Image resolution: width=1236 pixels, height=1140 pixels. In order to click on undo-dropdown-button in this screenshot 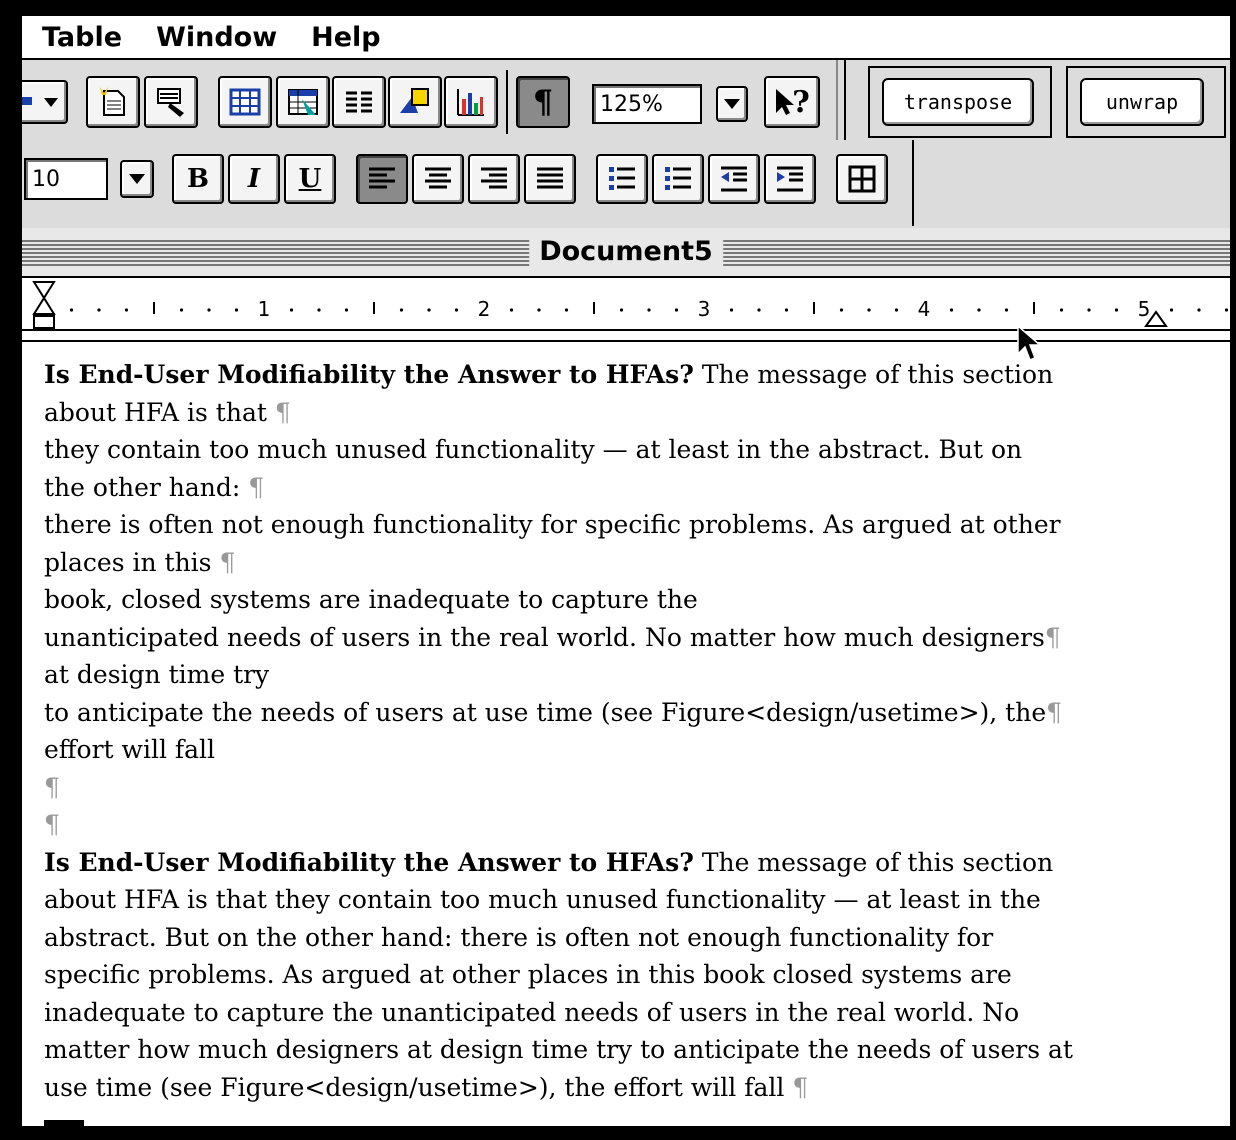, I will do `click(45, 102)`.